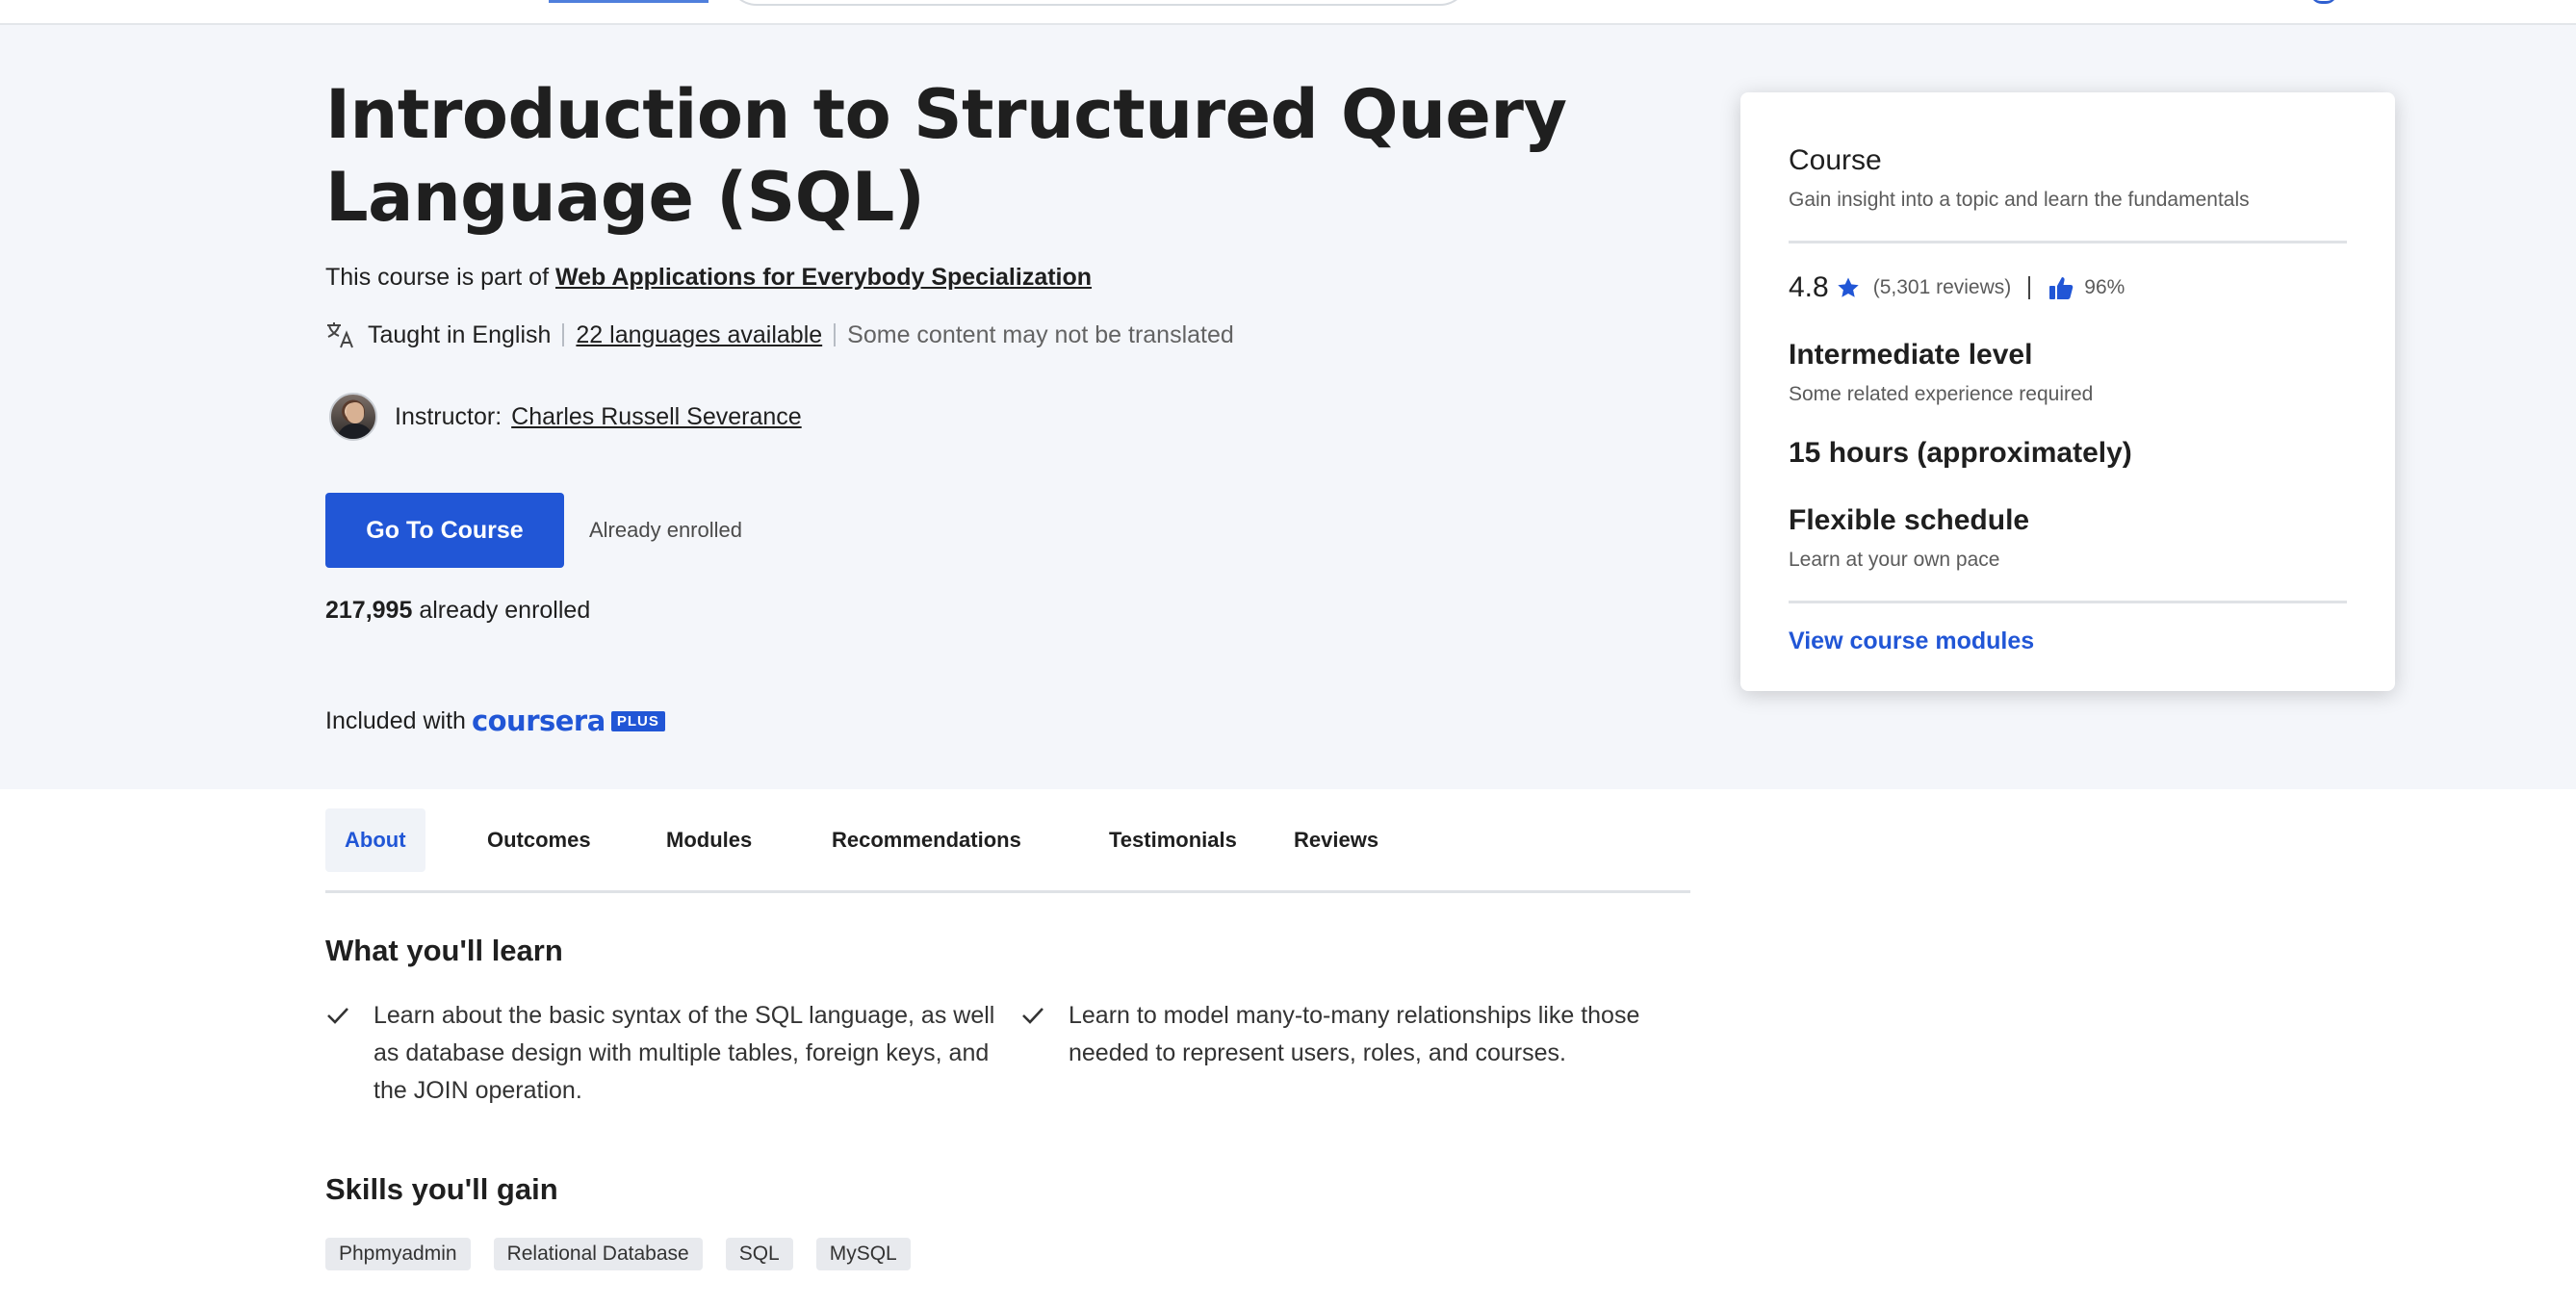 The width and height of the screenshot is (2576, 1307). Describe the element at coordinates (699, 335) in the screenshot. I see `languages-link: 22 languages available` at that location.